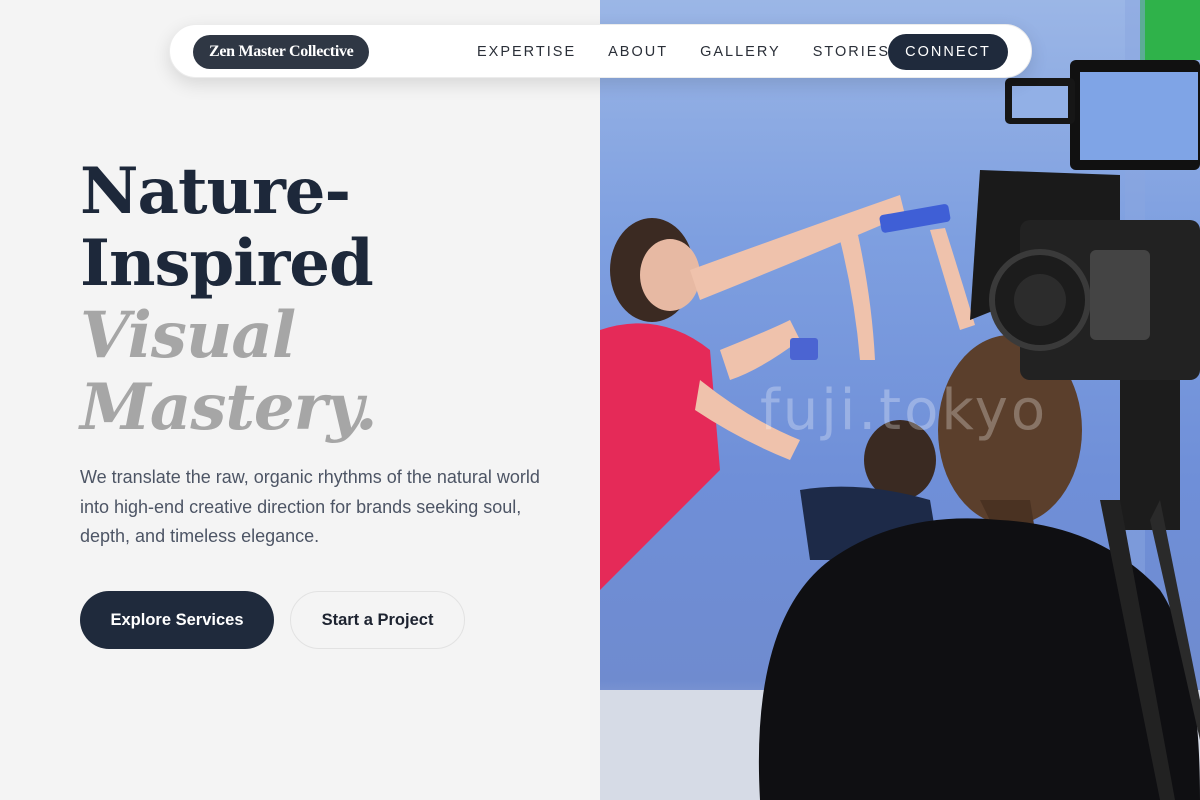  Describe the element at coordinates (188, 335) in the screenshot. I see `hero-accent-line-1: Visual` at that location.